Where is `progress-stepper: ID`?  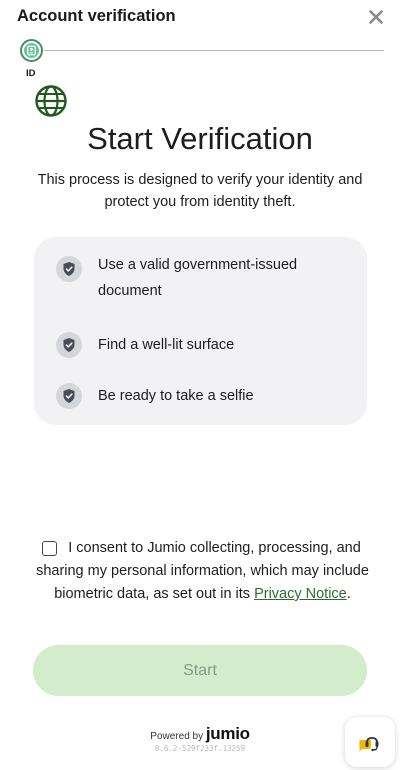 progress-stepper: ID is located at coordinates (200, 60).